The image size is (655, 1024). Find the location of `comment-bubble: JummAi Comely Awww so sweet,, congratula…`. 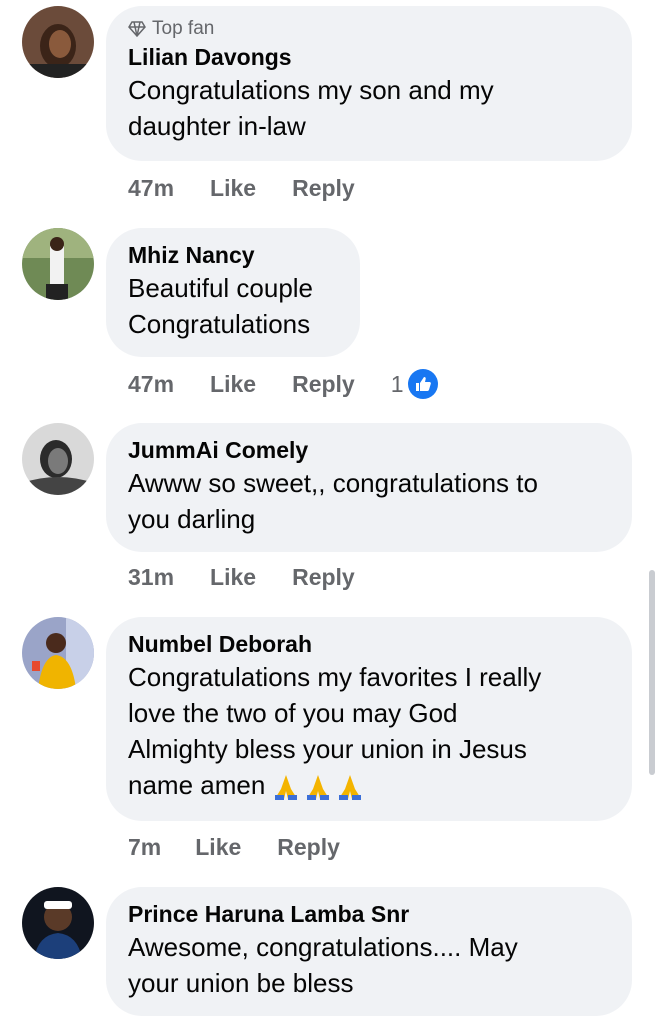

comment-bubble: JummAi Comely Awww so sweet,, congratula… is located at coordinates (369, 487).